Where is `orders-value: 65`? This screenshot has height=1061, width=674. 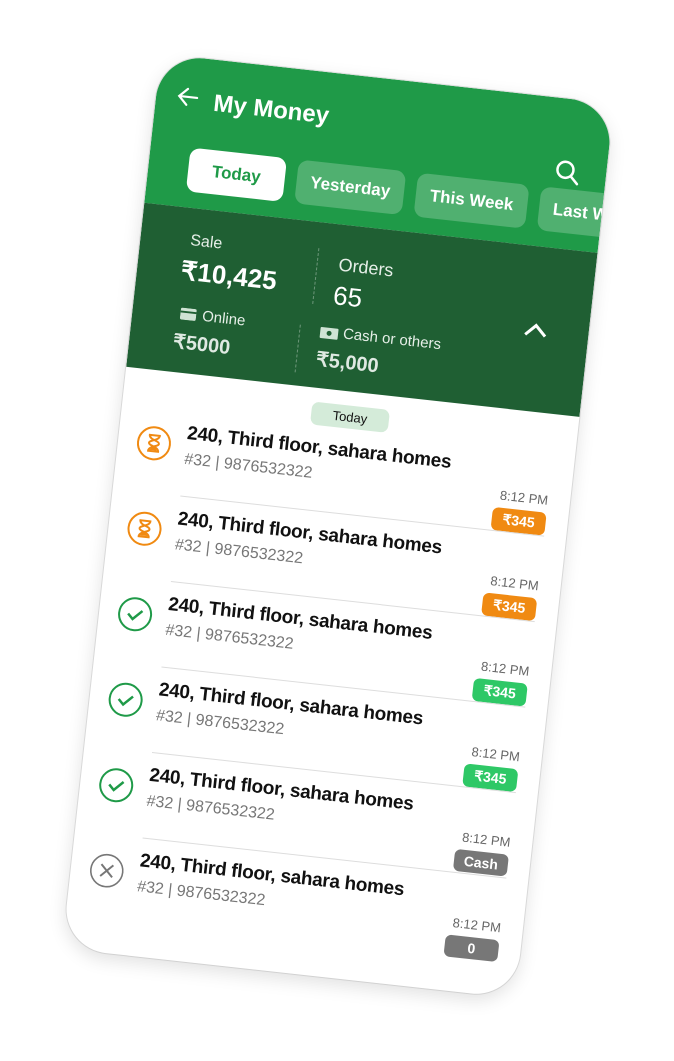
orders-value: 65 is located at coordinates (347, 297).